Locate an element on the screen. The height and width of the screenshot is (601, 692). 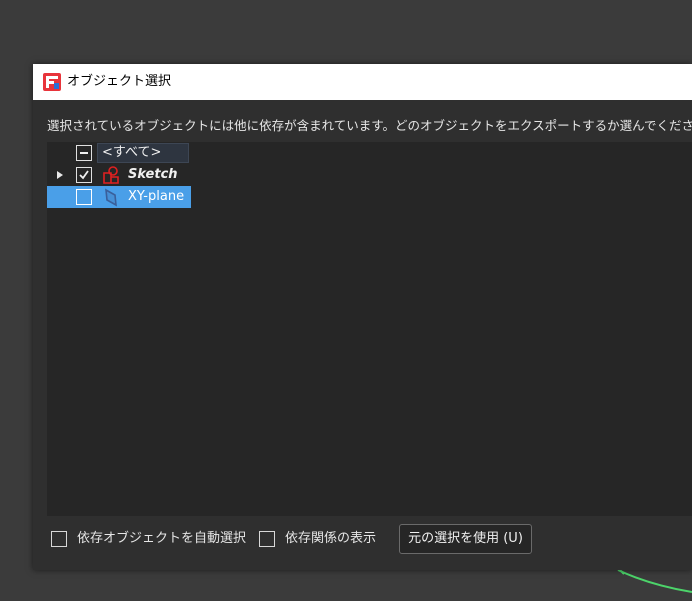
tree-row-xy-plane: XY-plane is located at coordinates (369, 197).